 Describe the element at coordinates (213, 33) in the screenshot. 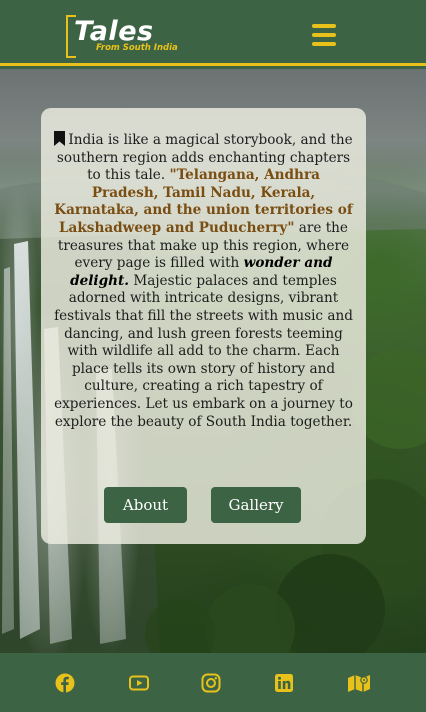

I see `top-nav-bar: Tales From South India` at that location.